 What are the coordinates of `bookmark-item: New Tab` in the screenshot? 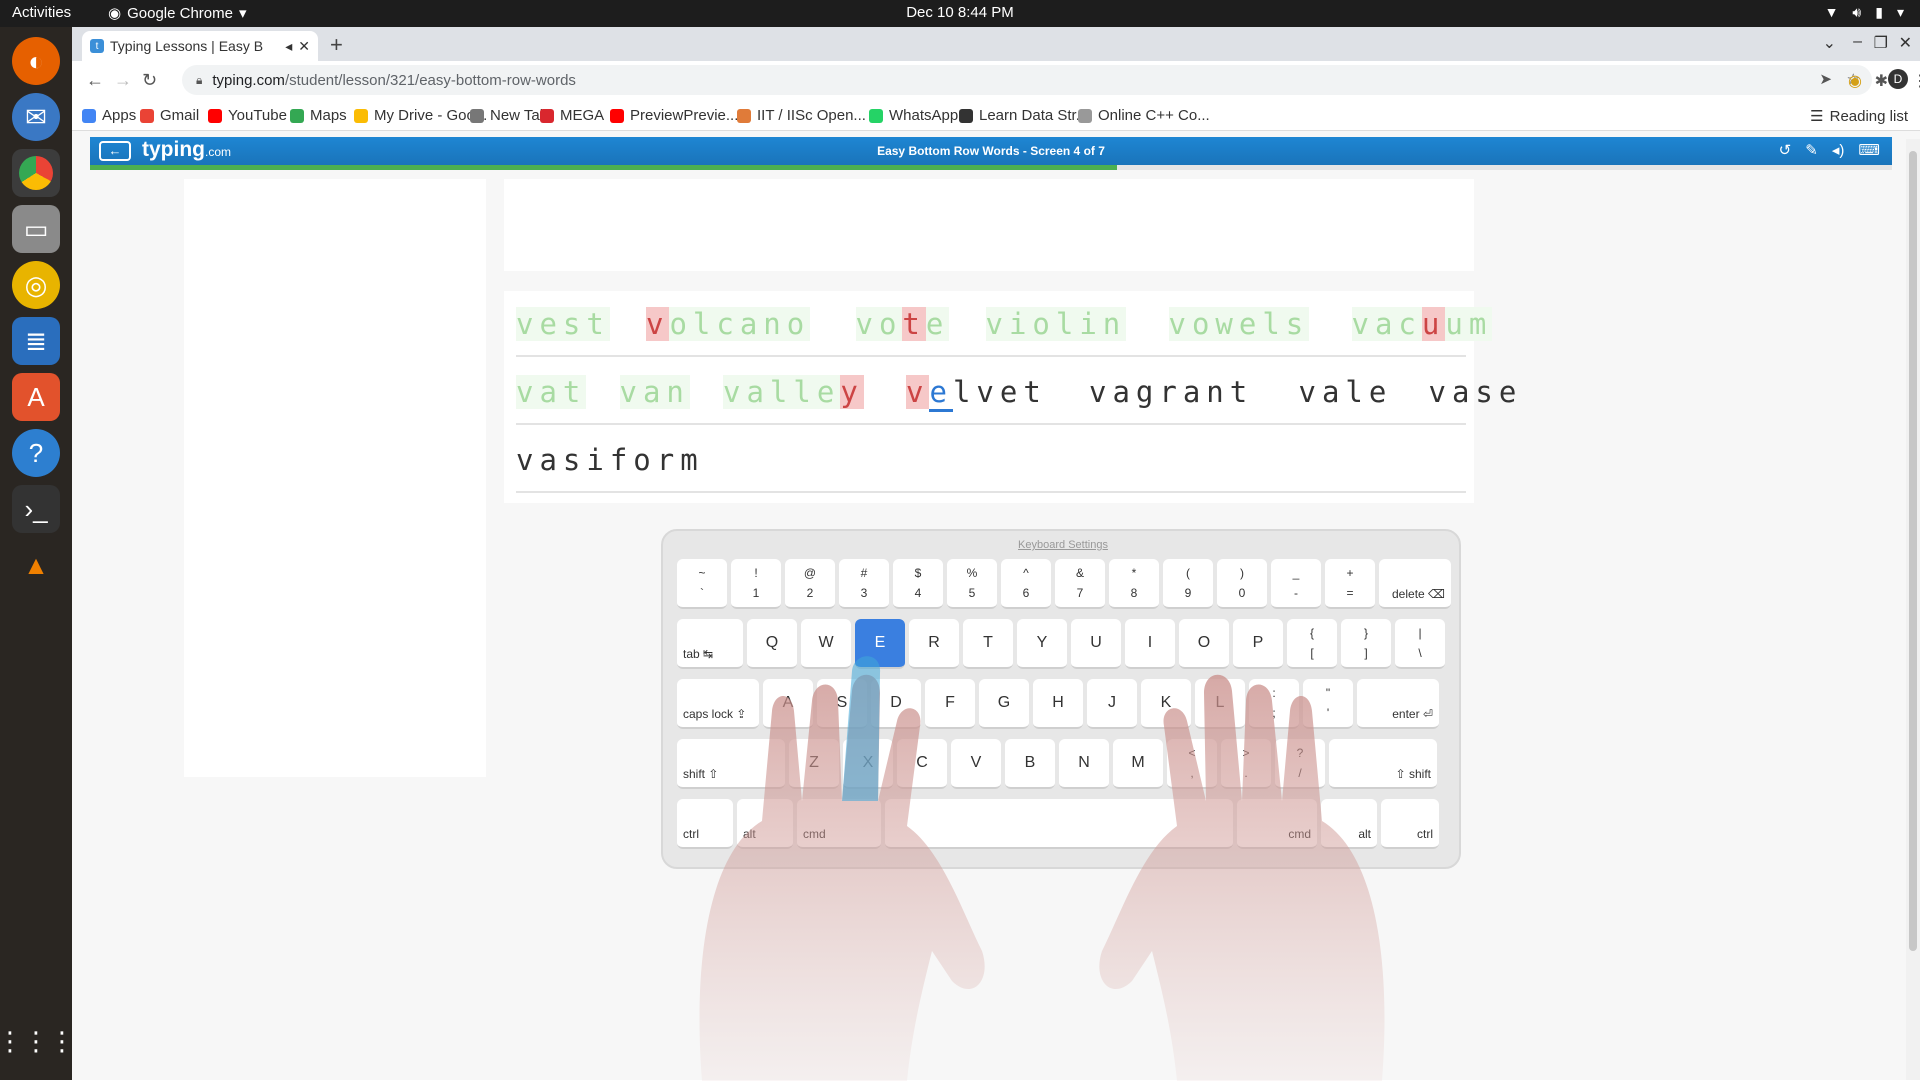 It's located at (509, 115).